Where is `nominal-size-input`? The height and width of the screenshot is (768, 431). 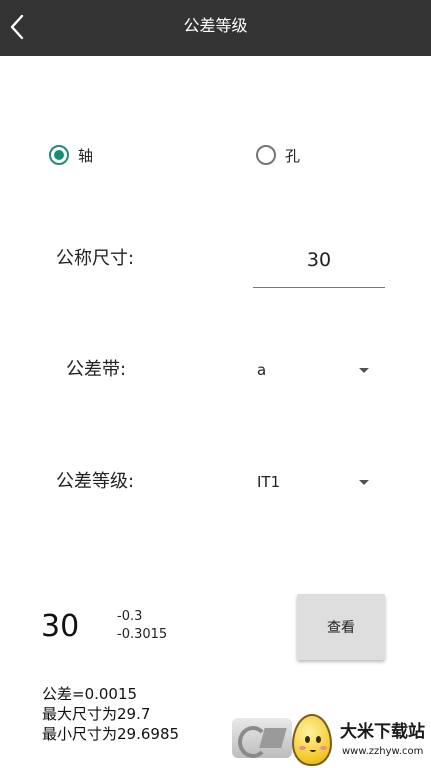 nominal-size-input is located at coordinates (319, 264).